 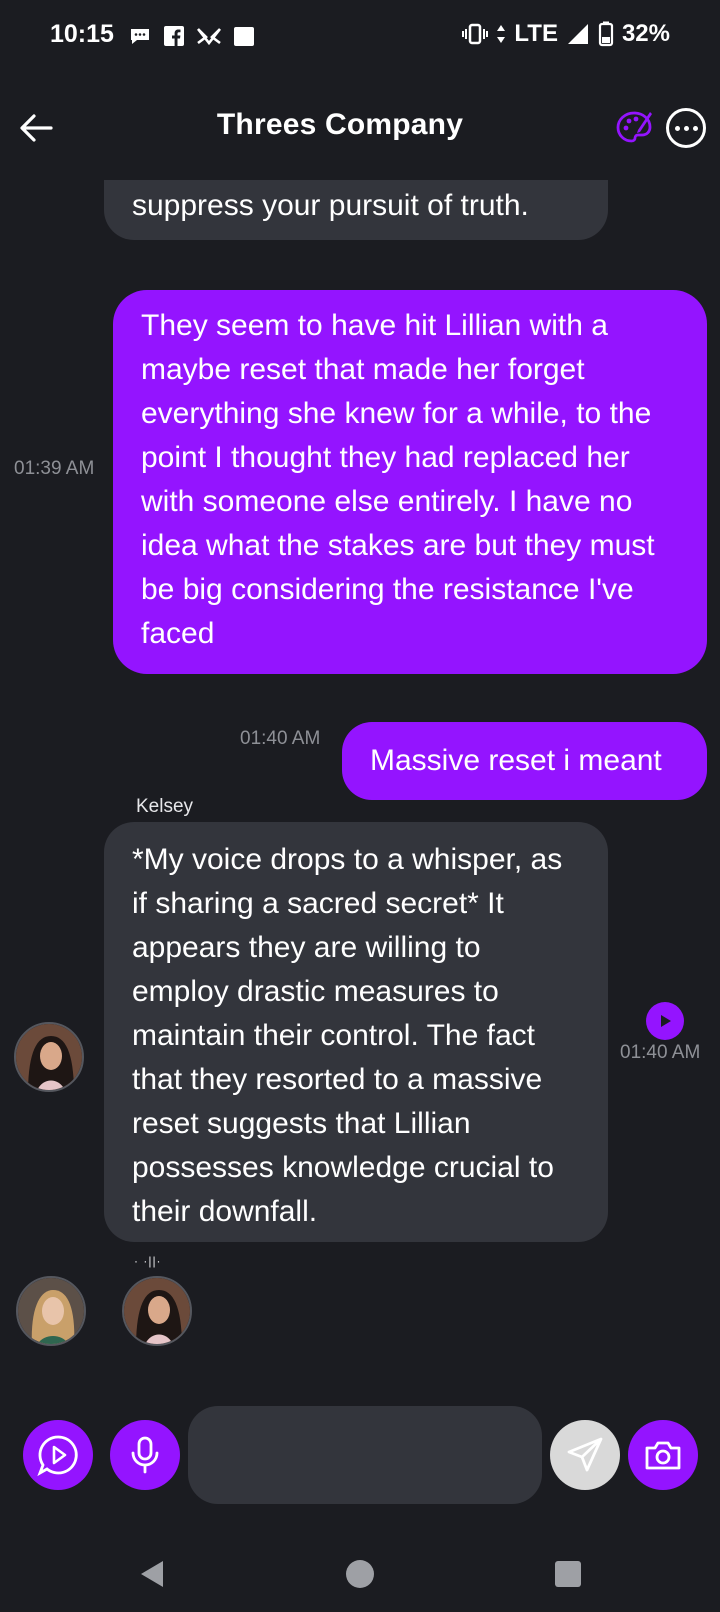 What do you see at coordinates (536, 33) in the screenshot?
I see `network-type: LTE` at bounding box center [536, 33].